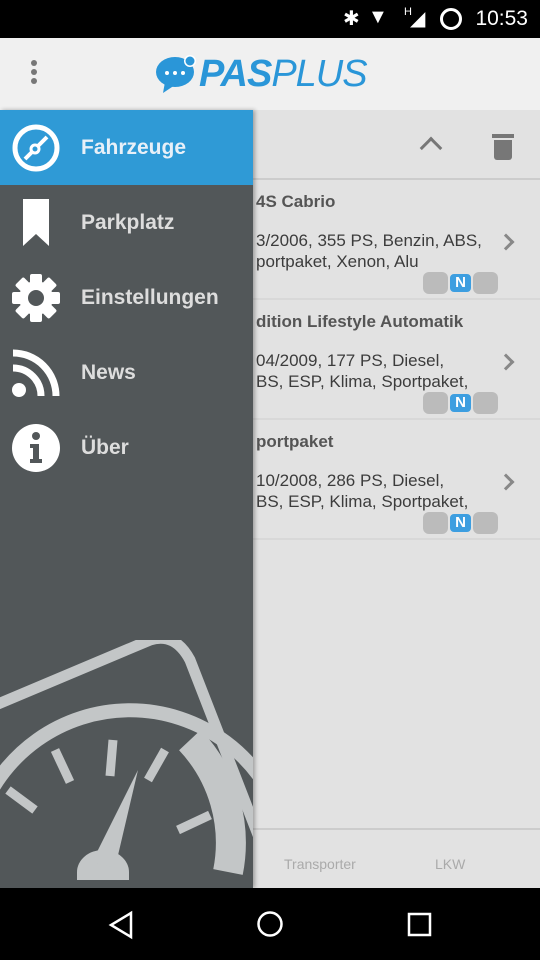 Image resolution: width=540 pixels, height=960 pixels. I want to click on drawer-item-news: News, so click(126, 372).